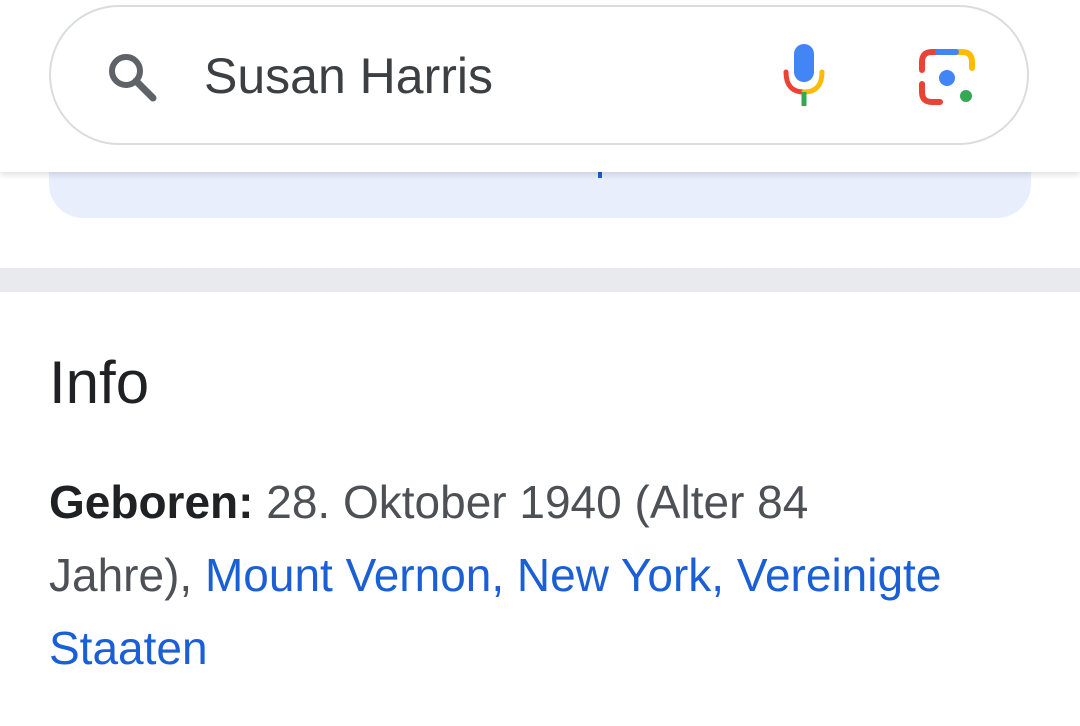 The height and width of the screenshot is (726, 1080). What do you see at coordinates (947, 77) in the screenshot?
I see `google-lens-icon` at bounding box center [947, 77].